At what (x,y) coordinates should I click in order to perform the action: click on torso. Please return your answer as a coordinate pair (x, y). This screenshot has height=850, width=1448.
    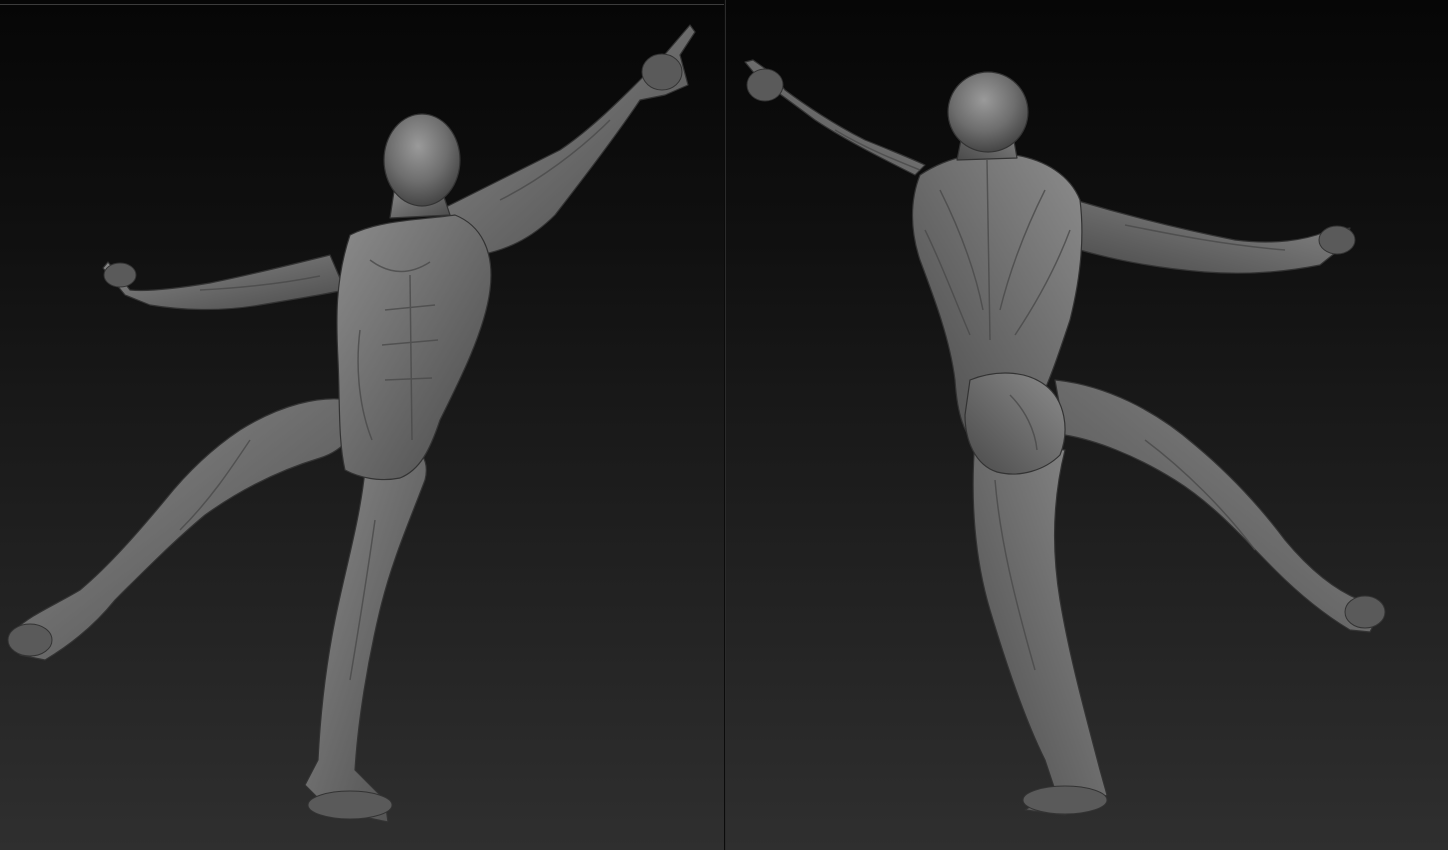
    Looking at the image, I should click on (414, 347).